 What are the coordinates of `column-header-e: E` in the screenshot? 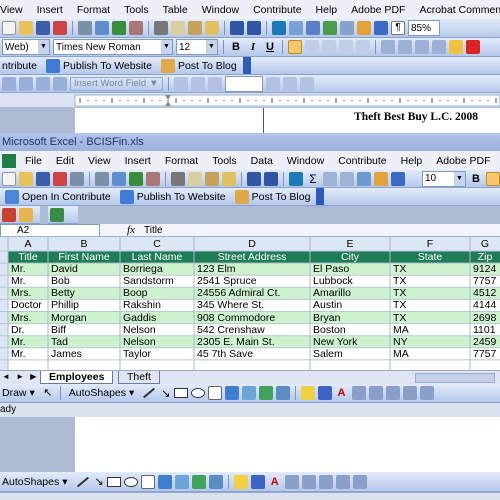 It's located at (350, 244).